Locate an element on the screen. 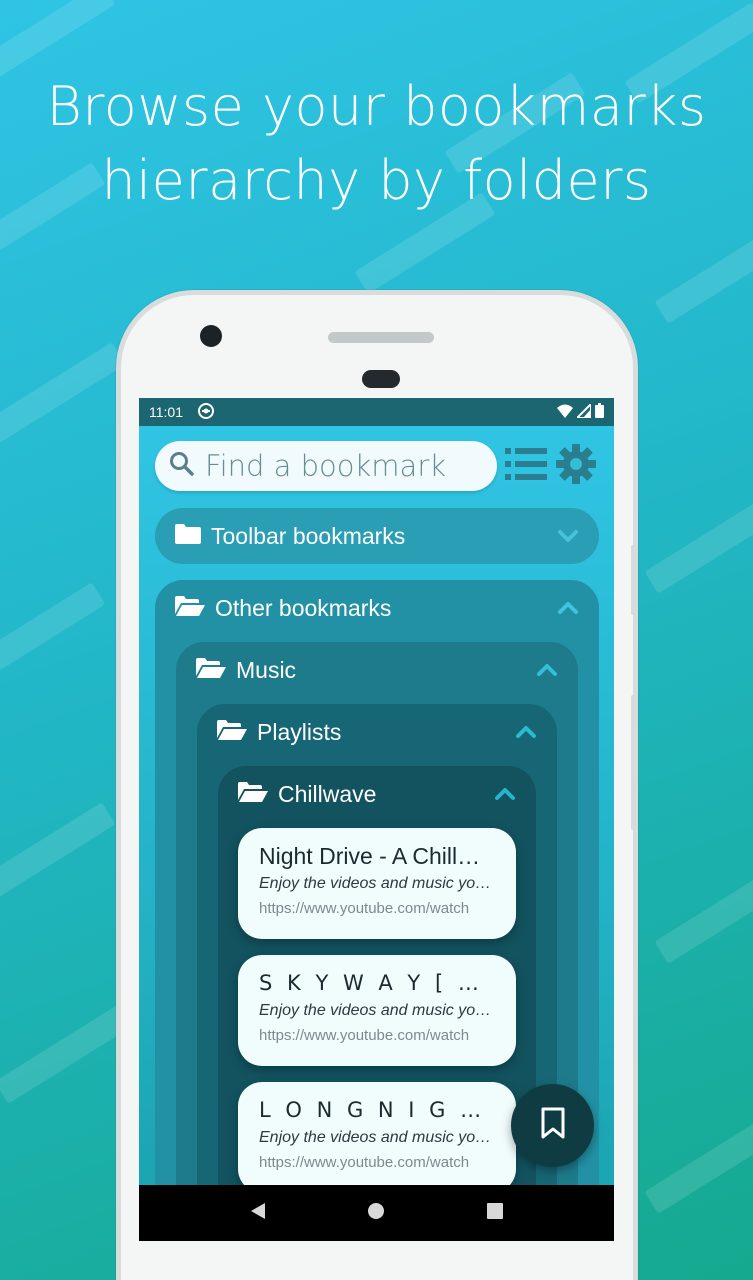 The image size is (753, 1280). folder-label: Chillwave is located at coordinates (327, 793).